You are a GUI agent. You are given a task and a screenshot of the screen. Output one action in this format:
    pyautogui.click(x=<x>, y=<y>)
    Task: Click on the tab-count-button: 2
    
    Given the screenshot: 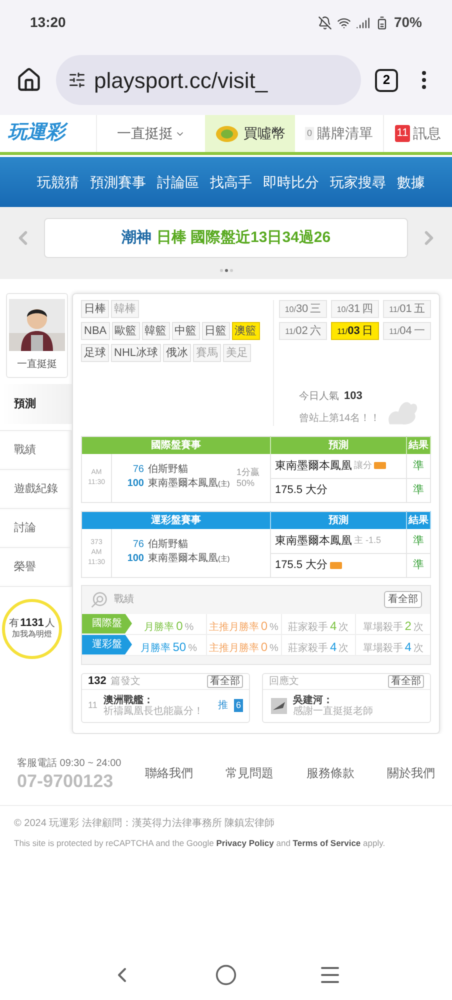 What is the action you would take?
    pyautogui.click(x=386, y=80)
    